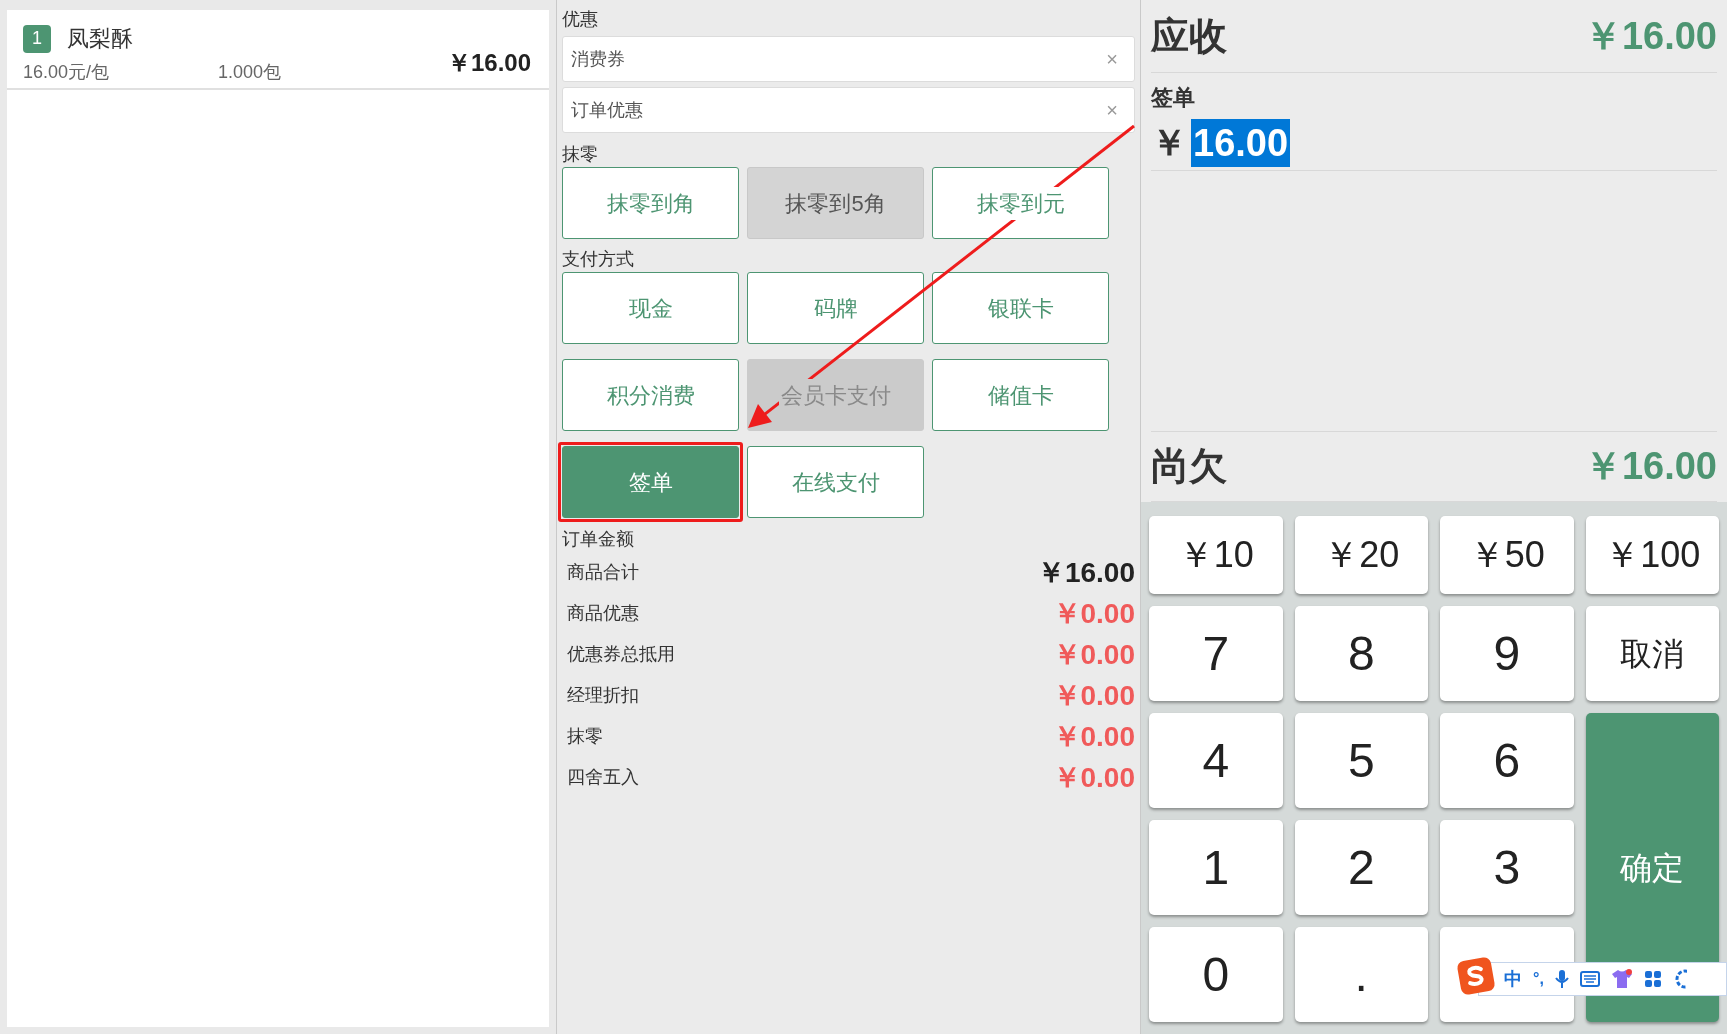  Describe the element at coordinates (278, 50) in the screenshot. I see `order-item: 1 凤梨酥 16.00元/包 1.000包 ￥16.00` at that location.